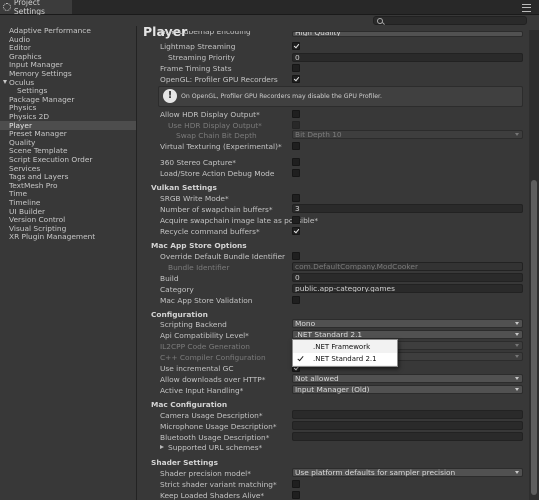 Image resolution: width=539 pixels, height=500 pixels. What do you see at coordinates (221, 146) in the screenshot?
I see `virtual-texturing-label: Virtual Texturing (Experimental)*` at bounding box center [221, 146].